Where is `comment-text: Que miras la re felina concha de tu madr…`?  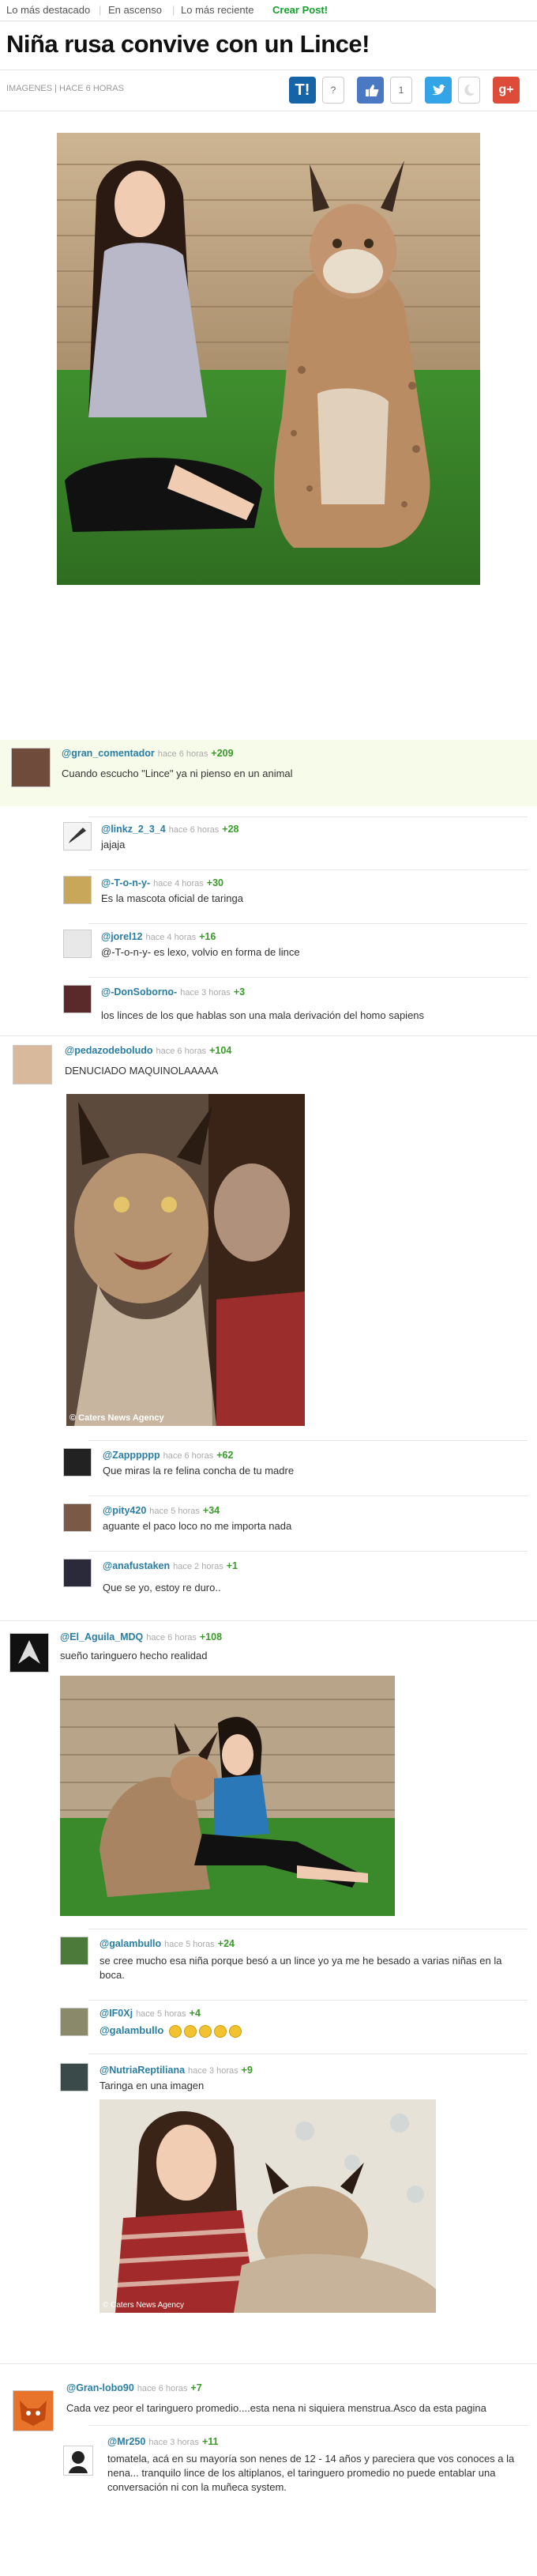
comment-text: Que miras la re felina concha de tu madr… is located at coordinates (199, 1471).